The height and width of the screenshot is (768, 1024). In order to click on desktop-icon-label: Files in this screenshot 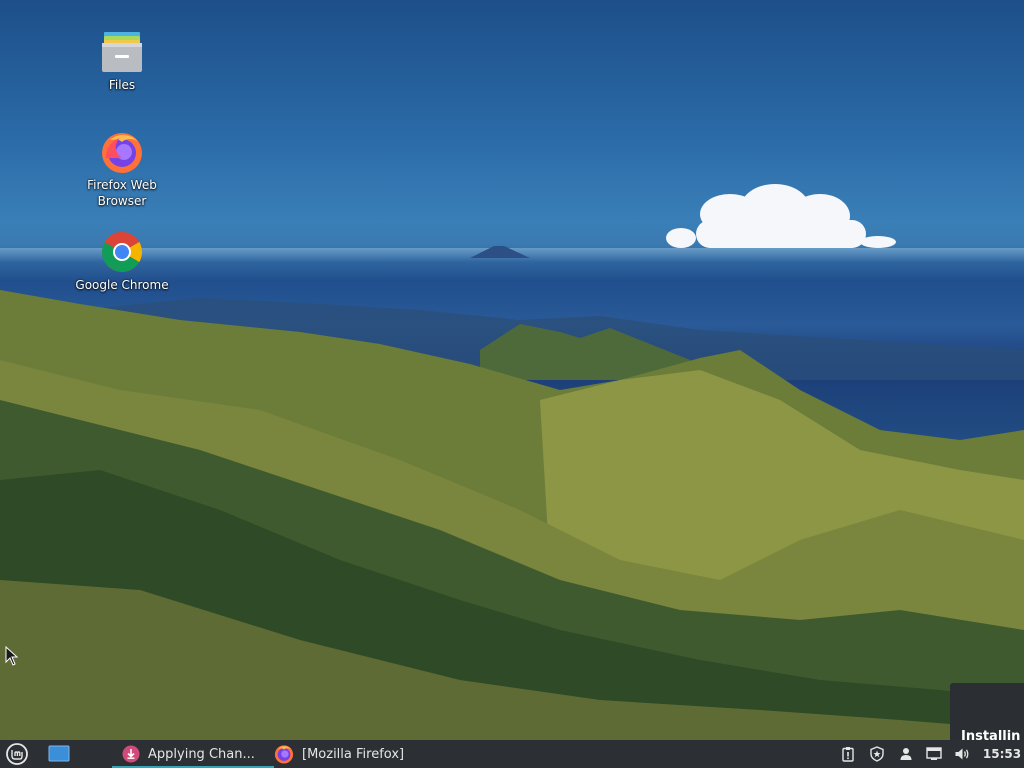, I will do `click(122, 85)`.